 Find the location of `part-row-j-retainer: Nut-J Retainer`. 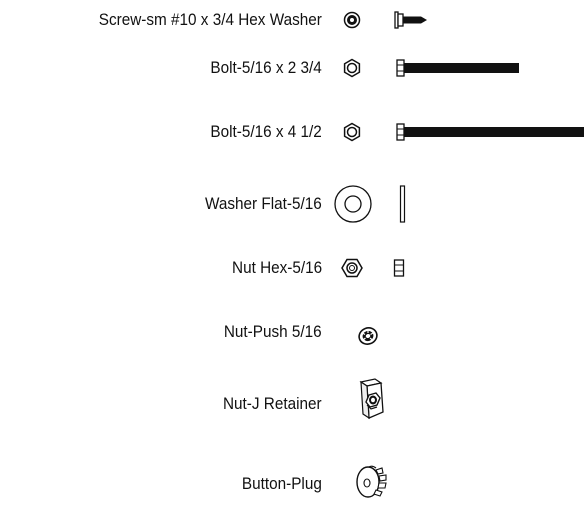

part-row-j-retainer: Nut-J Retainer is located at coordinates (293, 401).